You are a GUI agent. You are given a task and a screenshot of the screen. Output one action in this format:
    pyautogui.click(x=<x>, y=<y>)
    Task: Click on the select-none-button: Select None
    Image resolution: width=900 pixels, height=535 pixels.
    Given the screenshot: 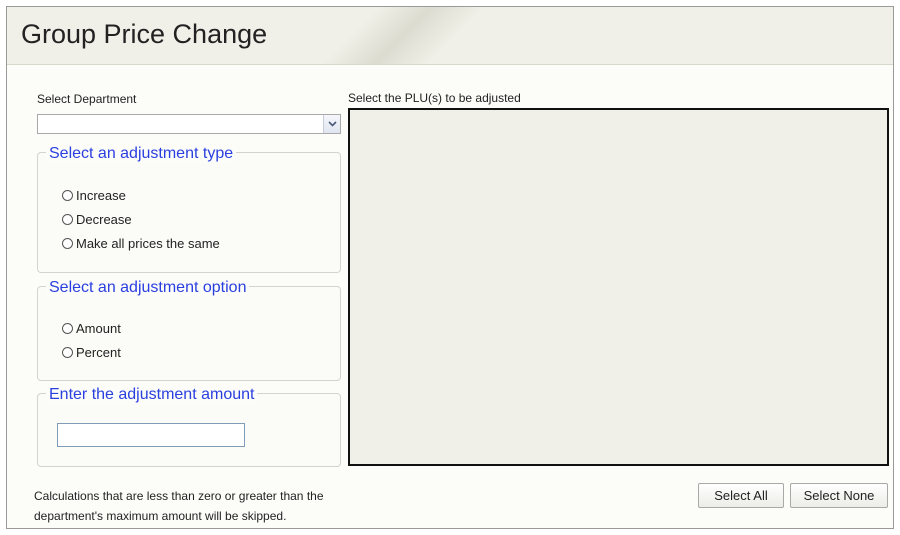 What is the action you would take?
    pyautogui.click(x=839, y=495)
    